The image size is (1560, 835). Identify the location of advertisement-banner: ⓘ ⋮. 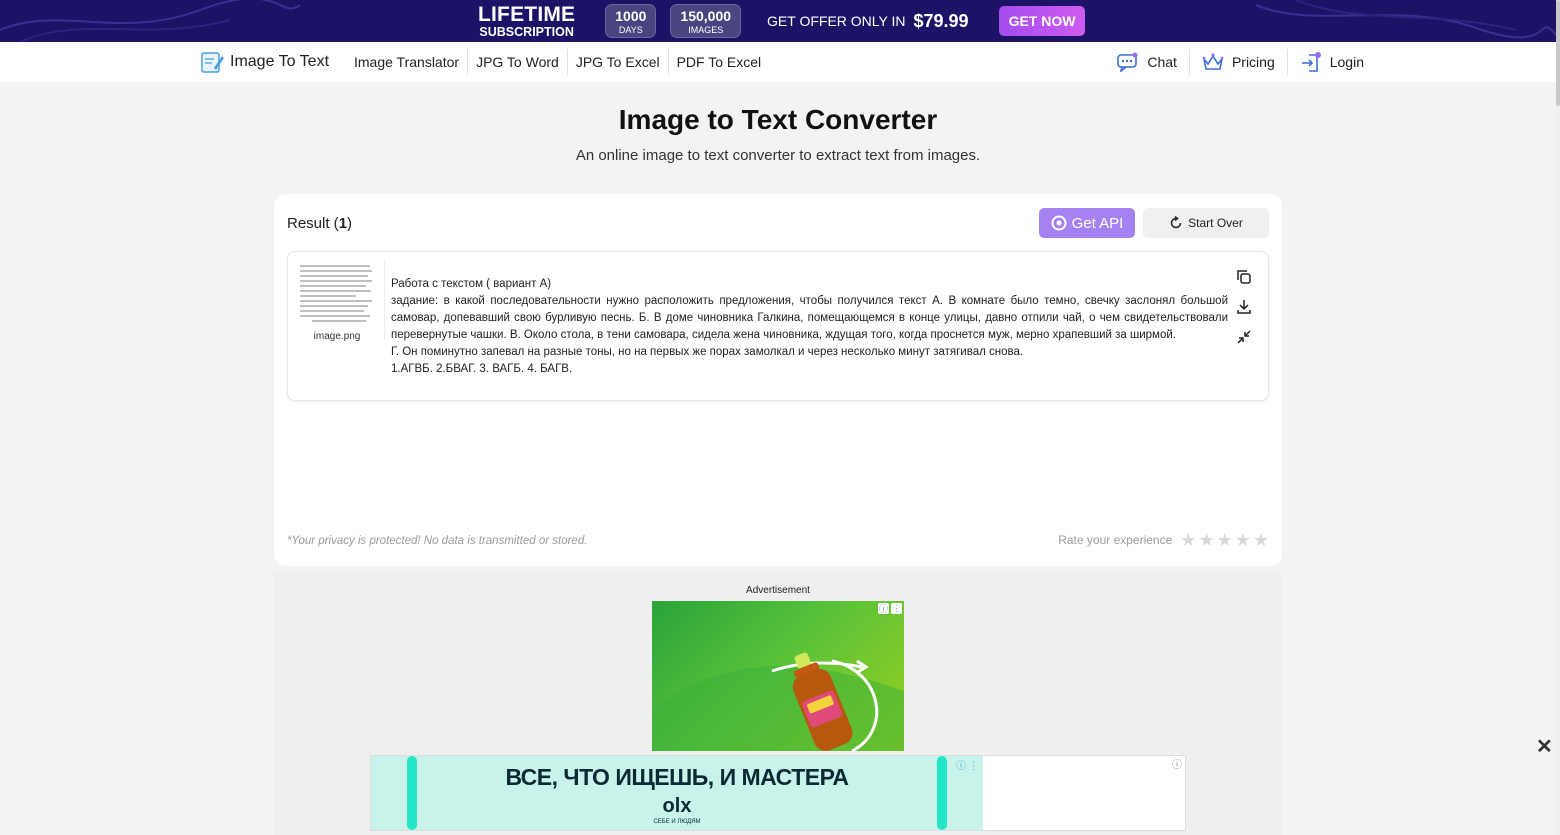
(778, 676).